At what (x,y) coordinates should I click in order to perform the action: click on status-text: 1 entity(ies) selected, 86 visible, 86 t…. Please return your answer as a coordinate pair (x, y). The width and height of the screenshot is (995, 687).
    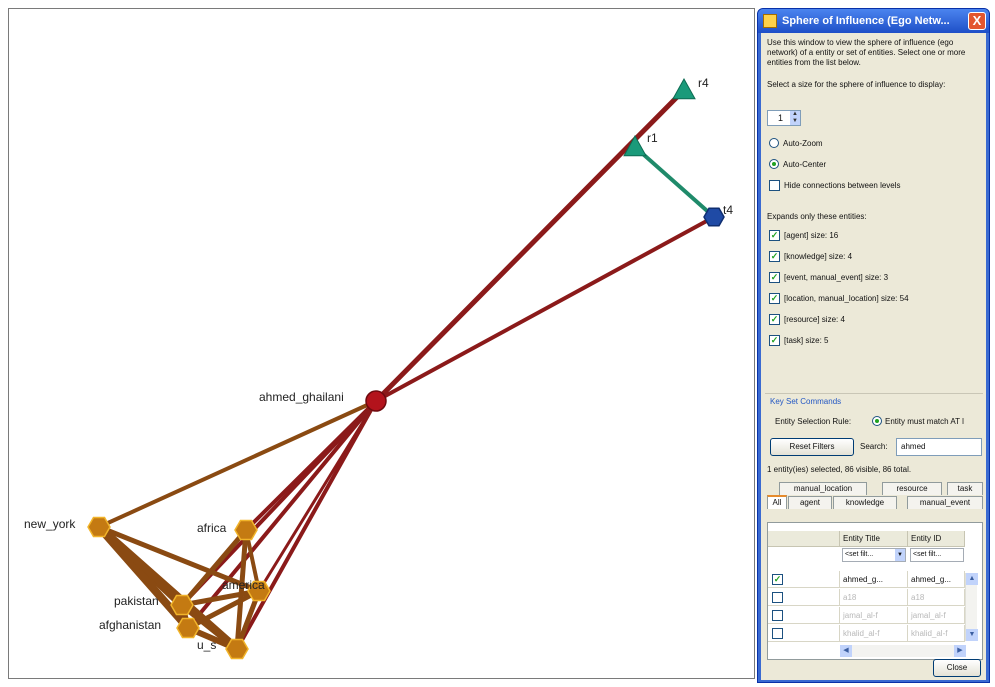
    Looking at the image, I should click on (839, 469).